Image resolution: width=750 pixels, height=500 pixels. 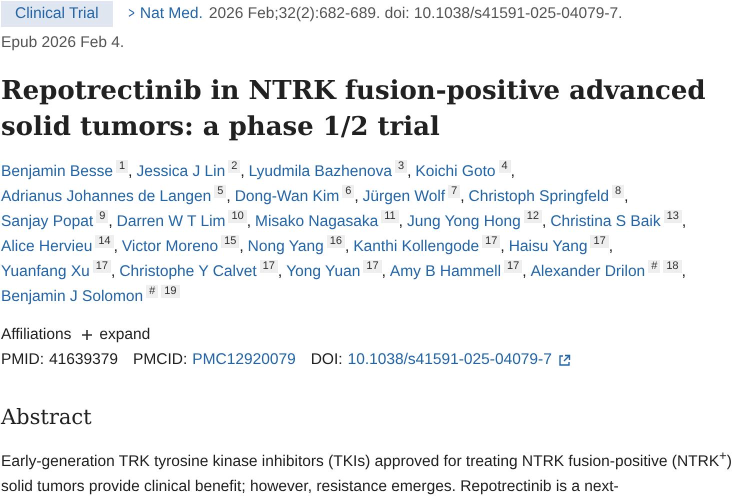 What do you see at coordinates (170, 246) in the screenshot?
I see `author-link: Victor Moreno` at bounding box center [170, 246].